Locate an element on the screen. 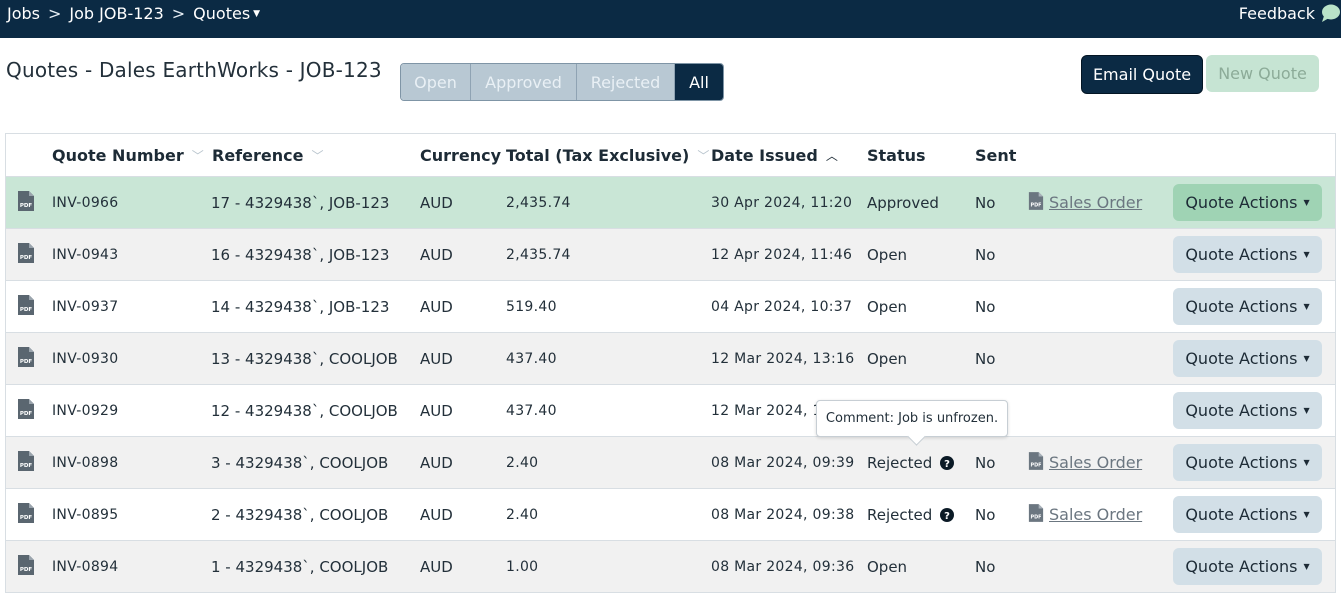 This screenshot has height=604, width=1341. header-sent: Sent is located at coordinates (995, 155).